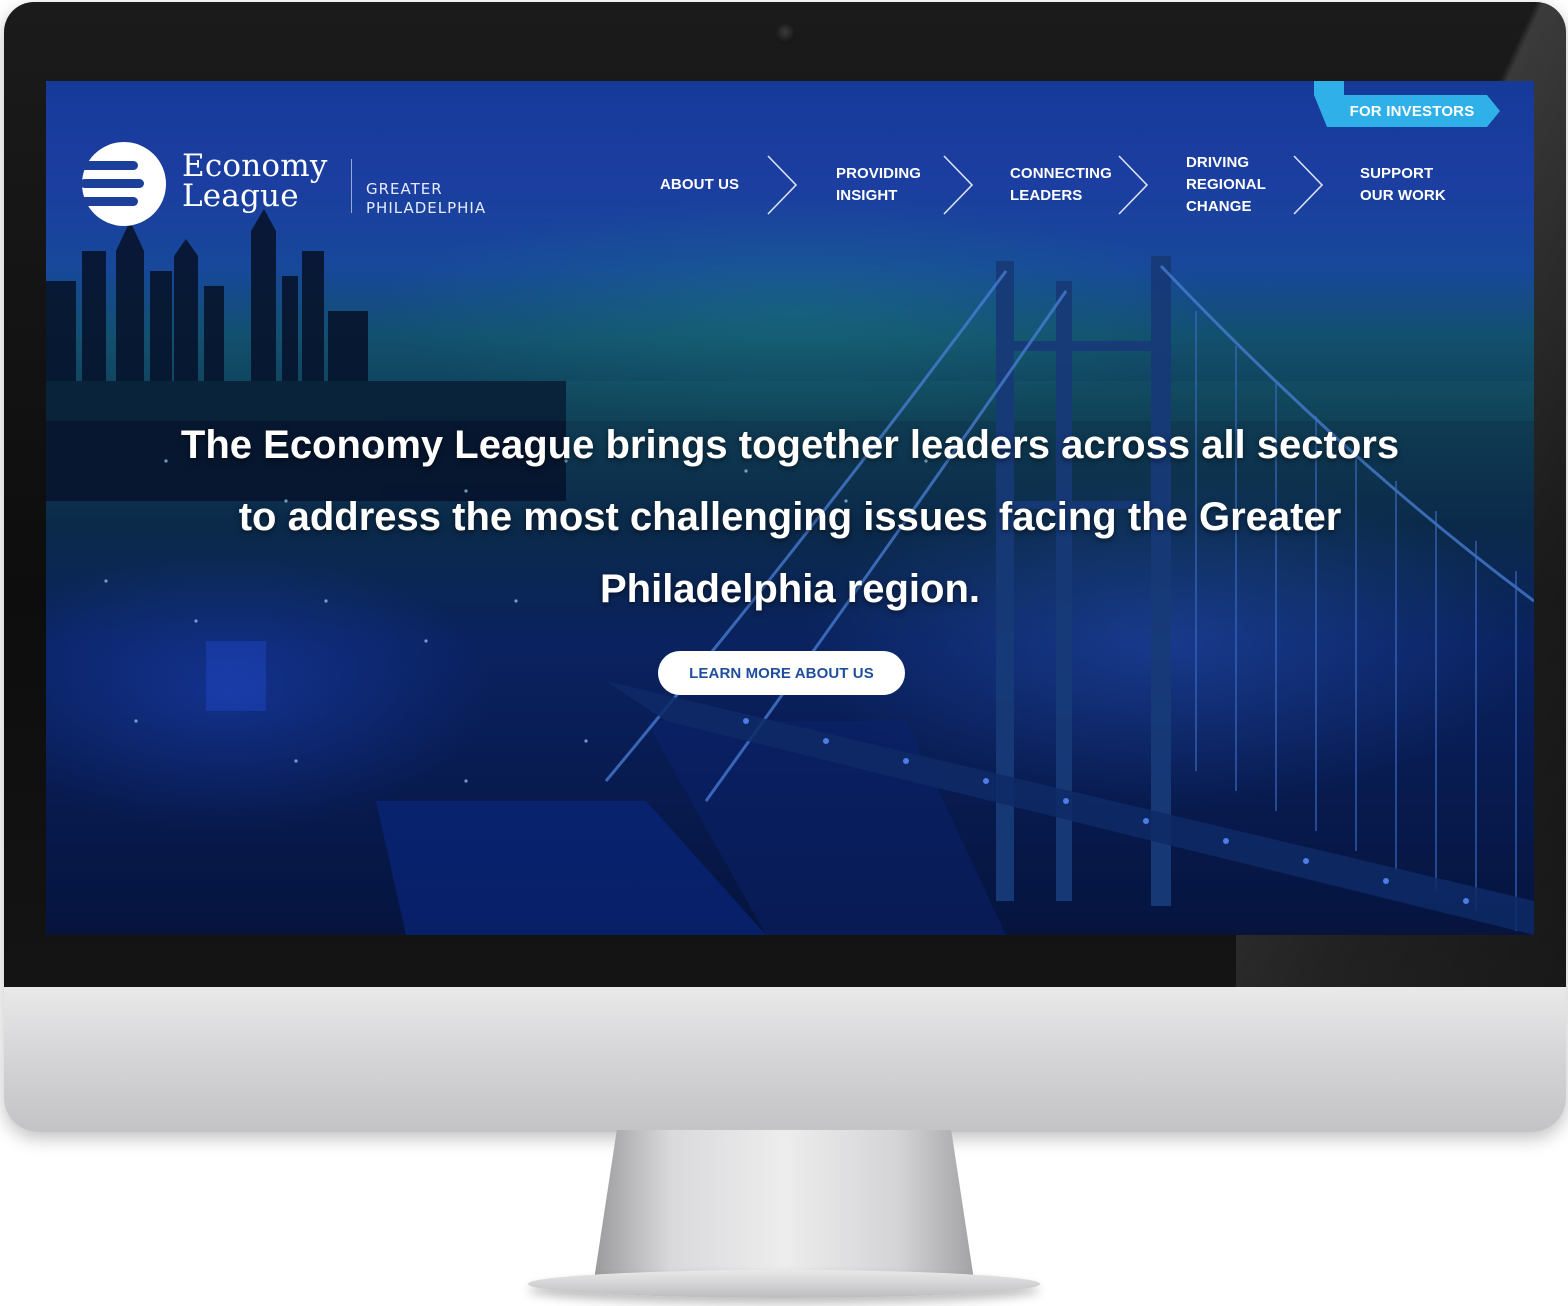 This screenshot has width=1568, height=1306. Describe the element at coordinates (785, 1059) in the screenshot. I see `monitor-chin` at that location.